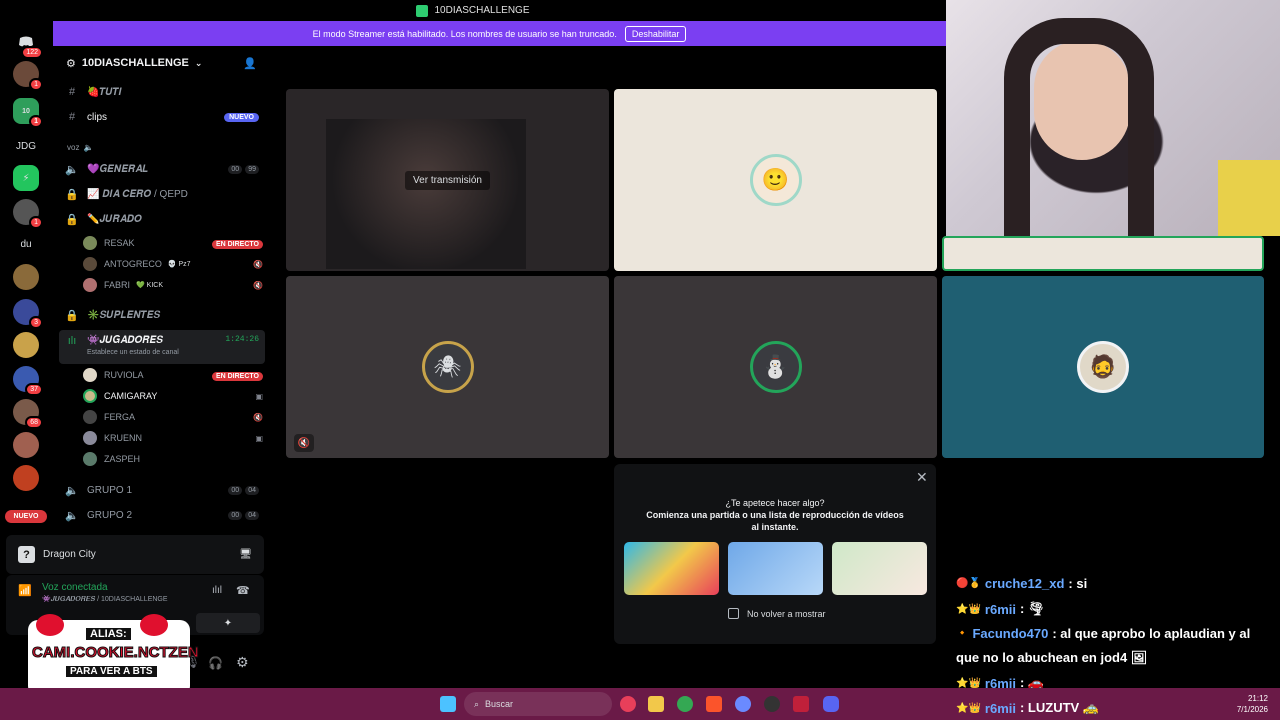 The width and height of the screenshot is (1280, 720). Describe the element at coordinates (173, 285) in the screenshot. I see `voice-user: FABRI 💚 KICK 🔇` at that location.